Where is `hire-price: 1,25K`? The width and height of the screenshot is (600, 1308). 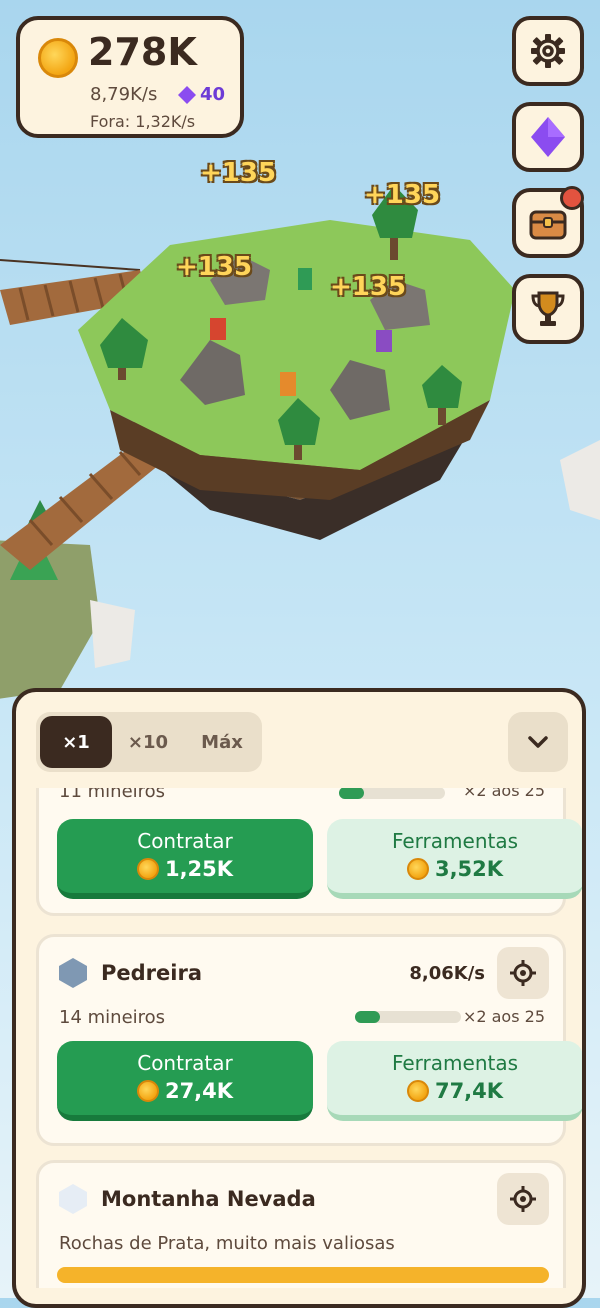 hire-price: 1,25K is located at coordinates (199, 869).